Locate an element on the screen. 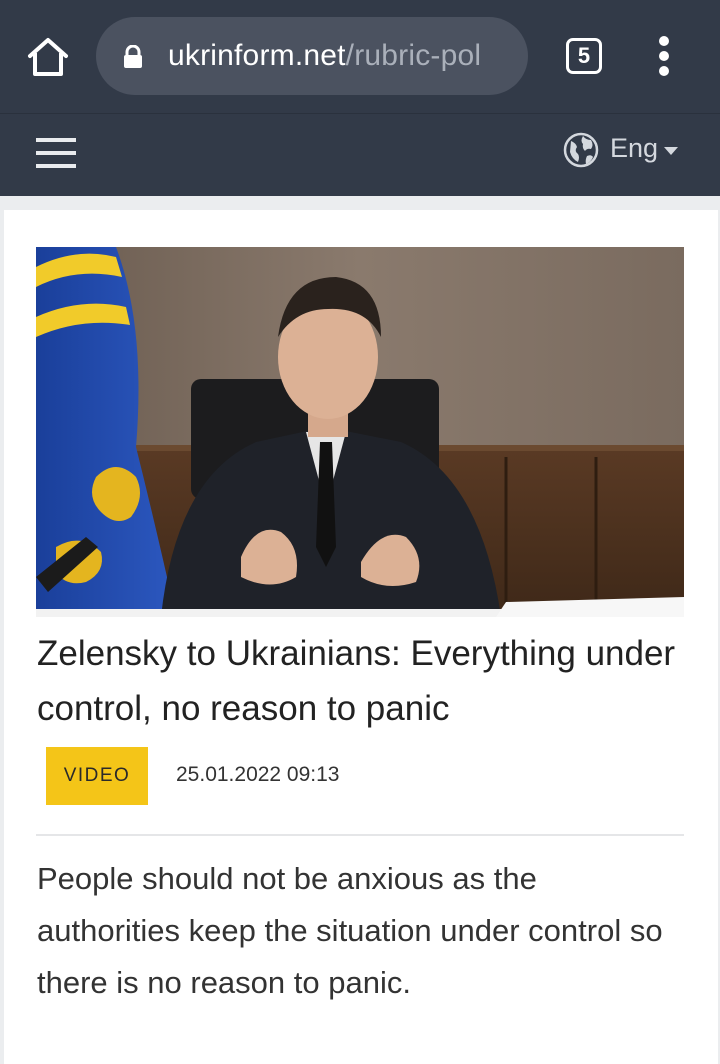 The height and width of the screenshot is (1064, 720). chevron-down-icon is located at coordinates (671, 151).